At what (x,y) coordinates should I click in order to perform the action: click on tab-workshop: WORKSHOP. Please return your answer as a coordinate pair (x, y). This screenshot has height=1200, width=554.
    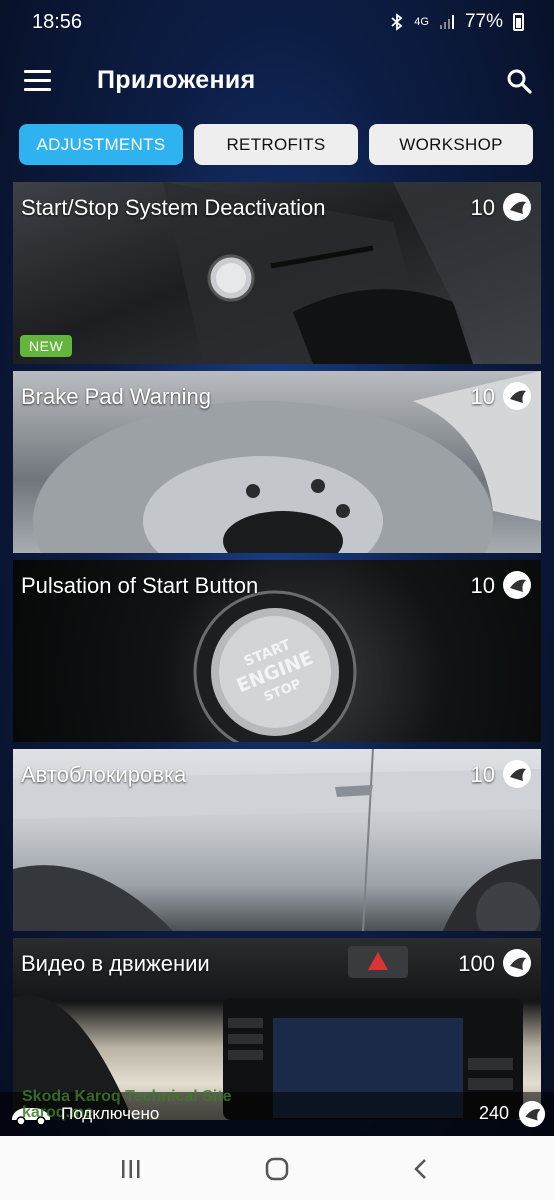
    Looking at the image, I should click on (451, 144).